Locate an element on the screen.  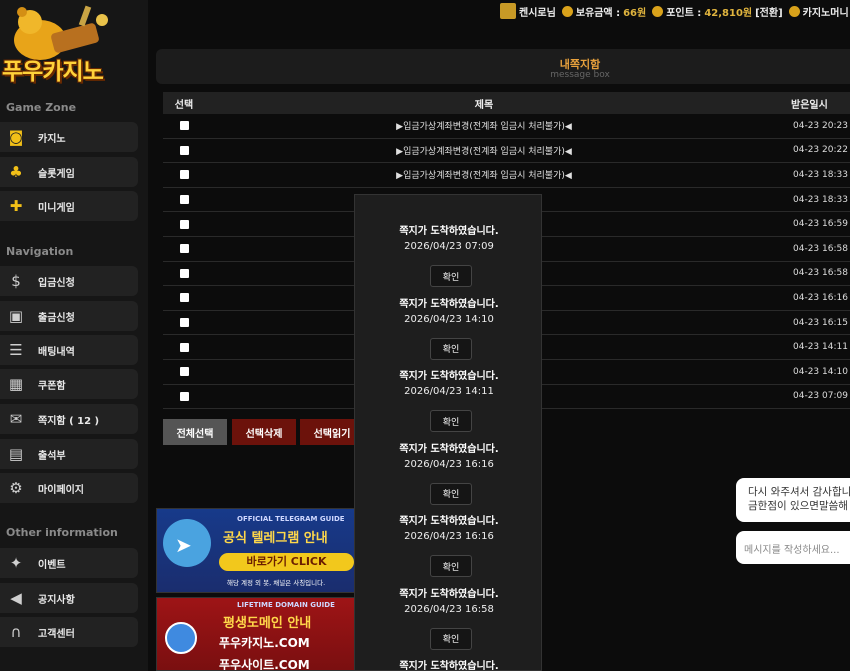
header-date: 받은일시 is located at coordinates (809, 105).